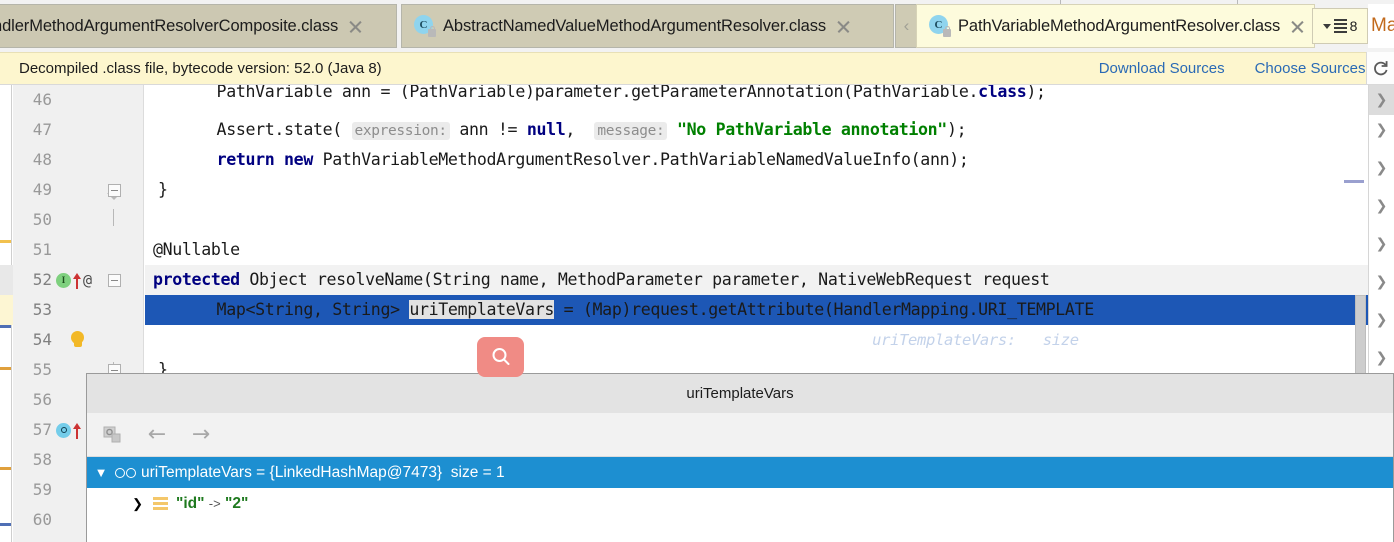 The height and width of the screenshot is (542, 1394). What do you see at coordinates (42, 129) in the screenshot?
I see `line-number: 47` at bounding box center [42, 129].